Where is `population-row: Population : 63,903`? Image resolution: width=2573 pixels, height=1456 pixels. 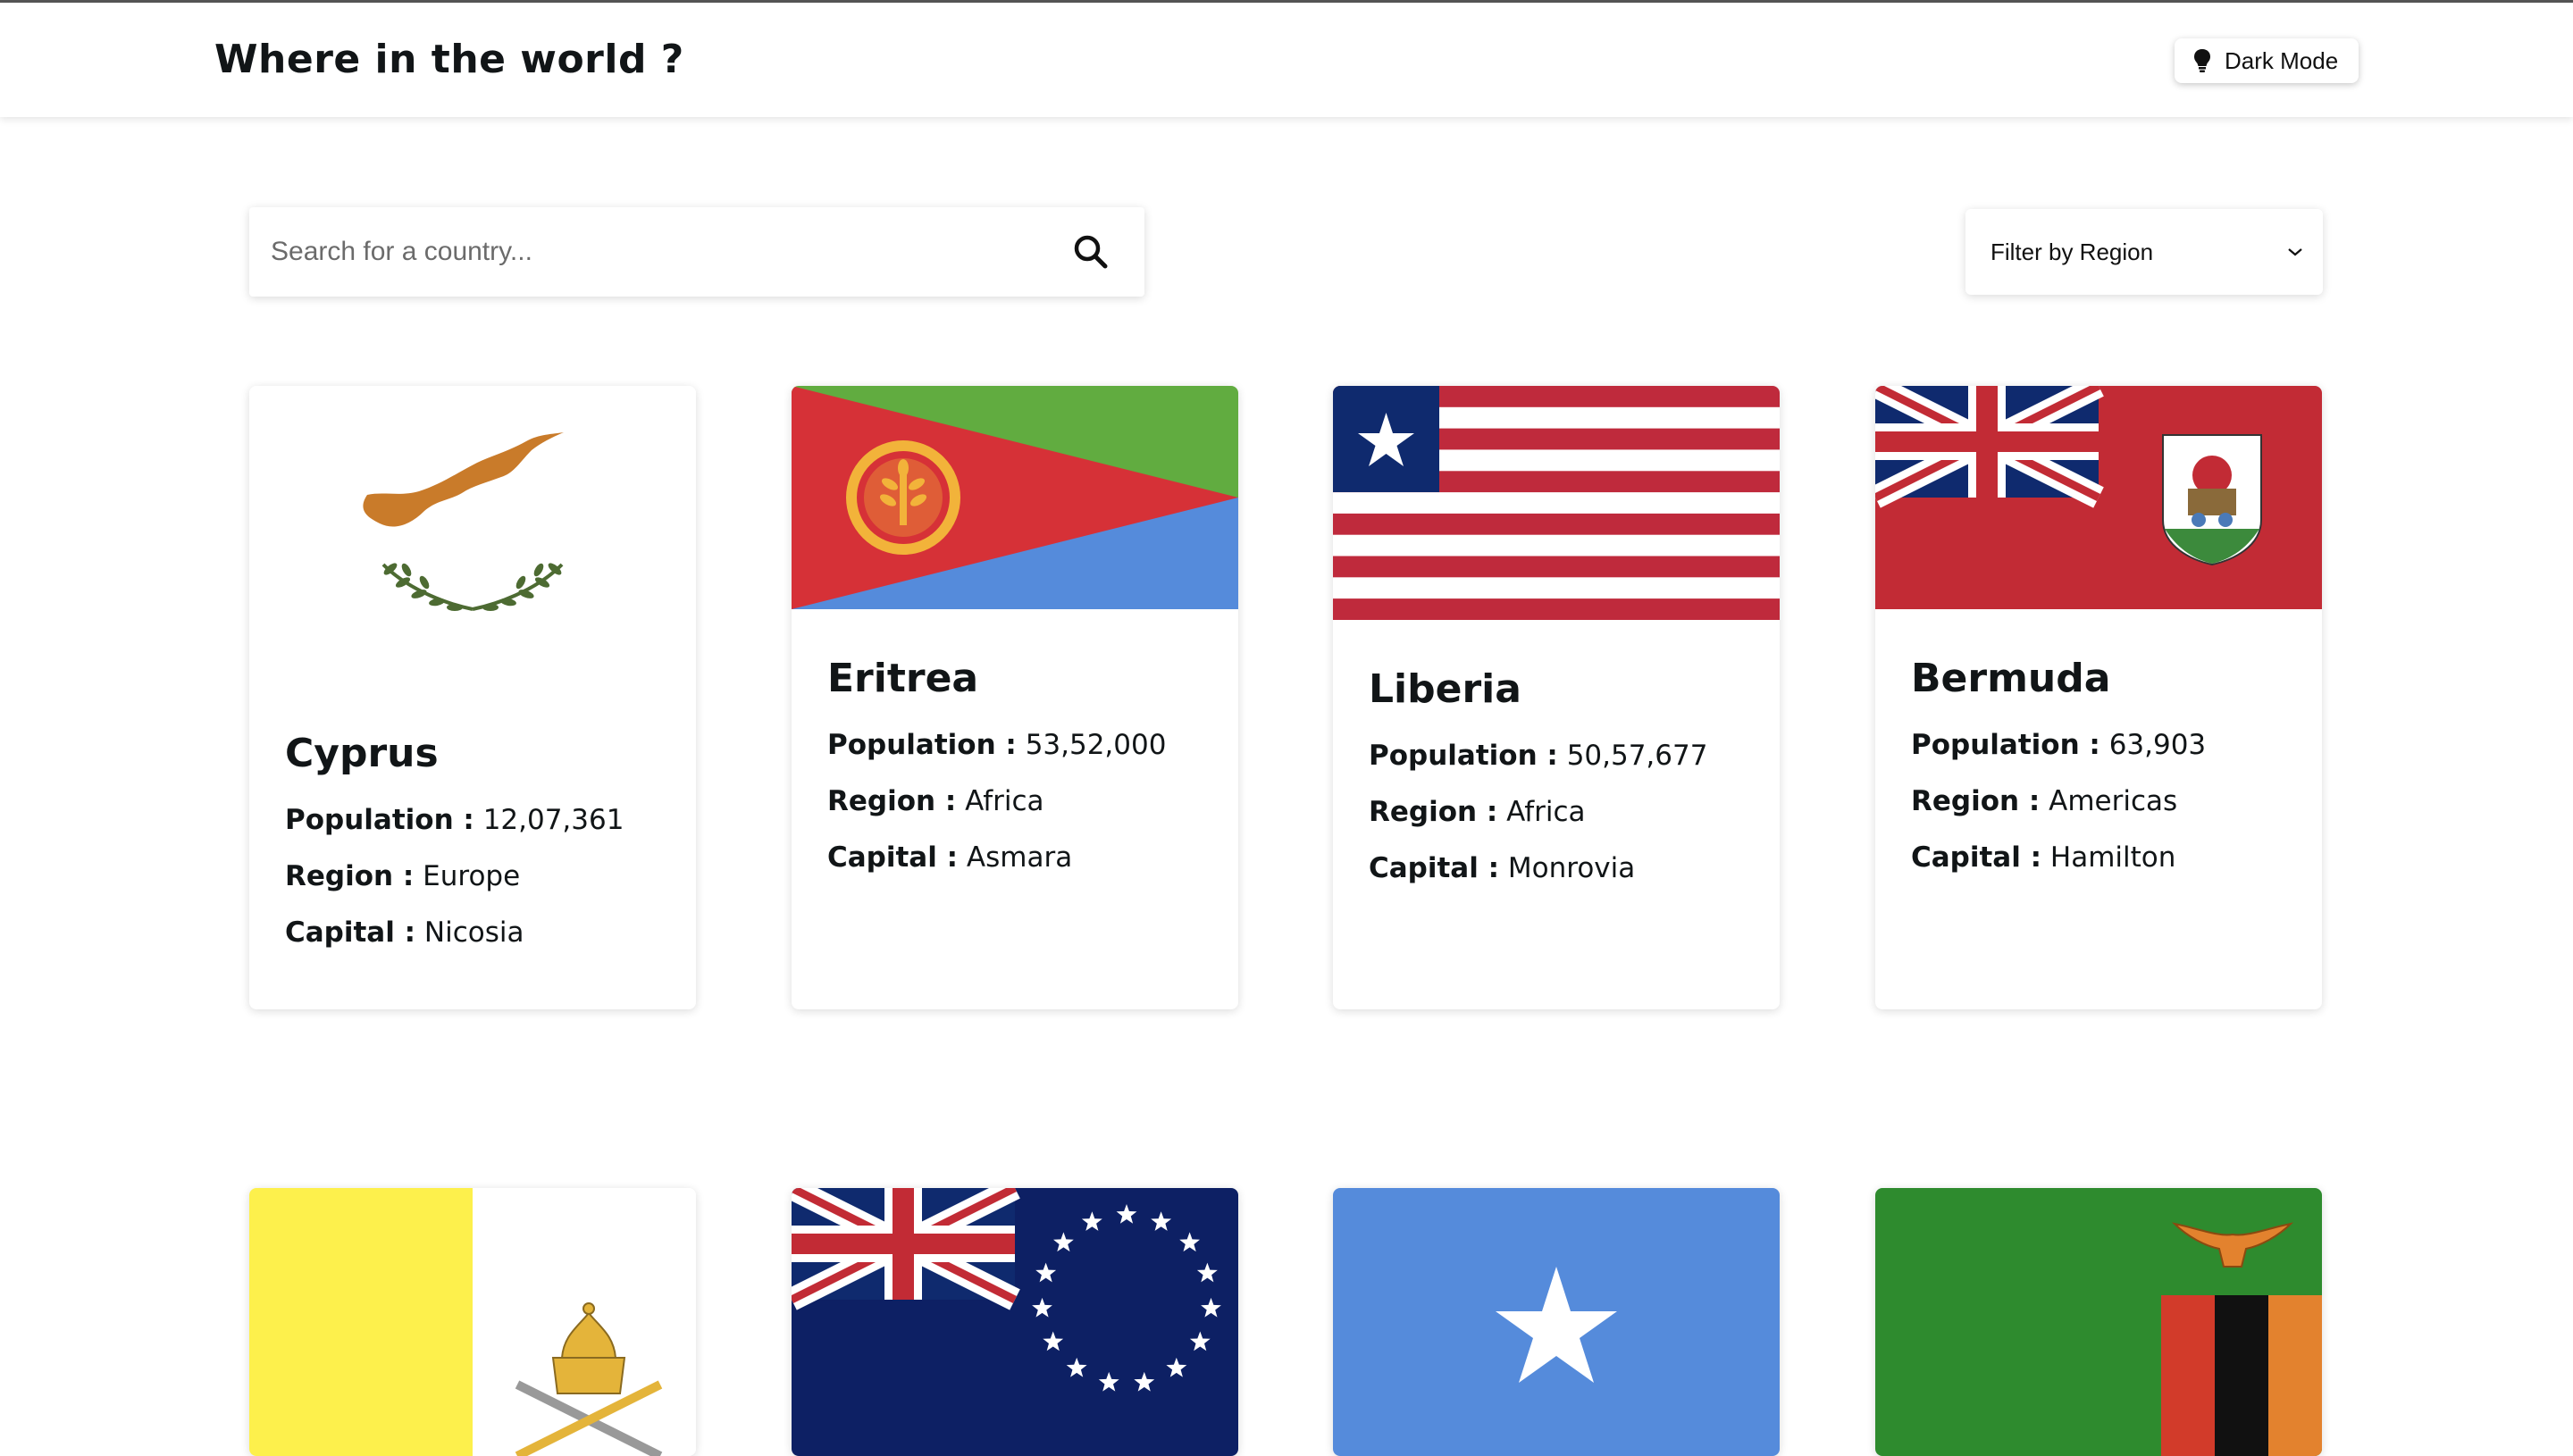
population-row: Population : 63,903 is located at coordinates (2059, 745).